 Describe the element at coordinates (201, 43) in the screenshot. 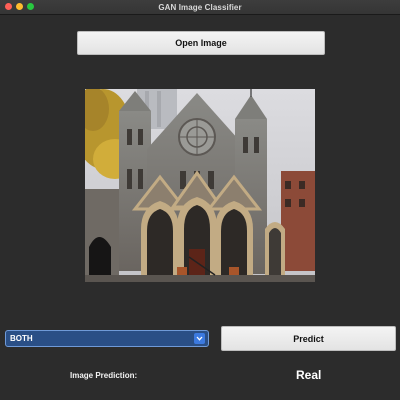

I see `open-image-button: Open Image` at that location.